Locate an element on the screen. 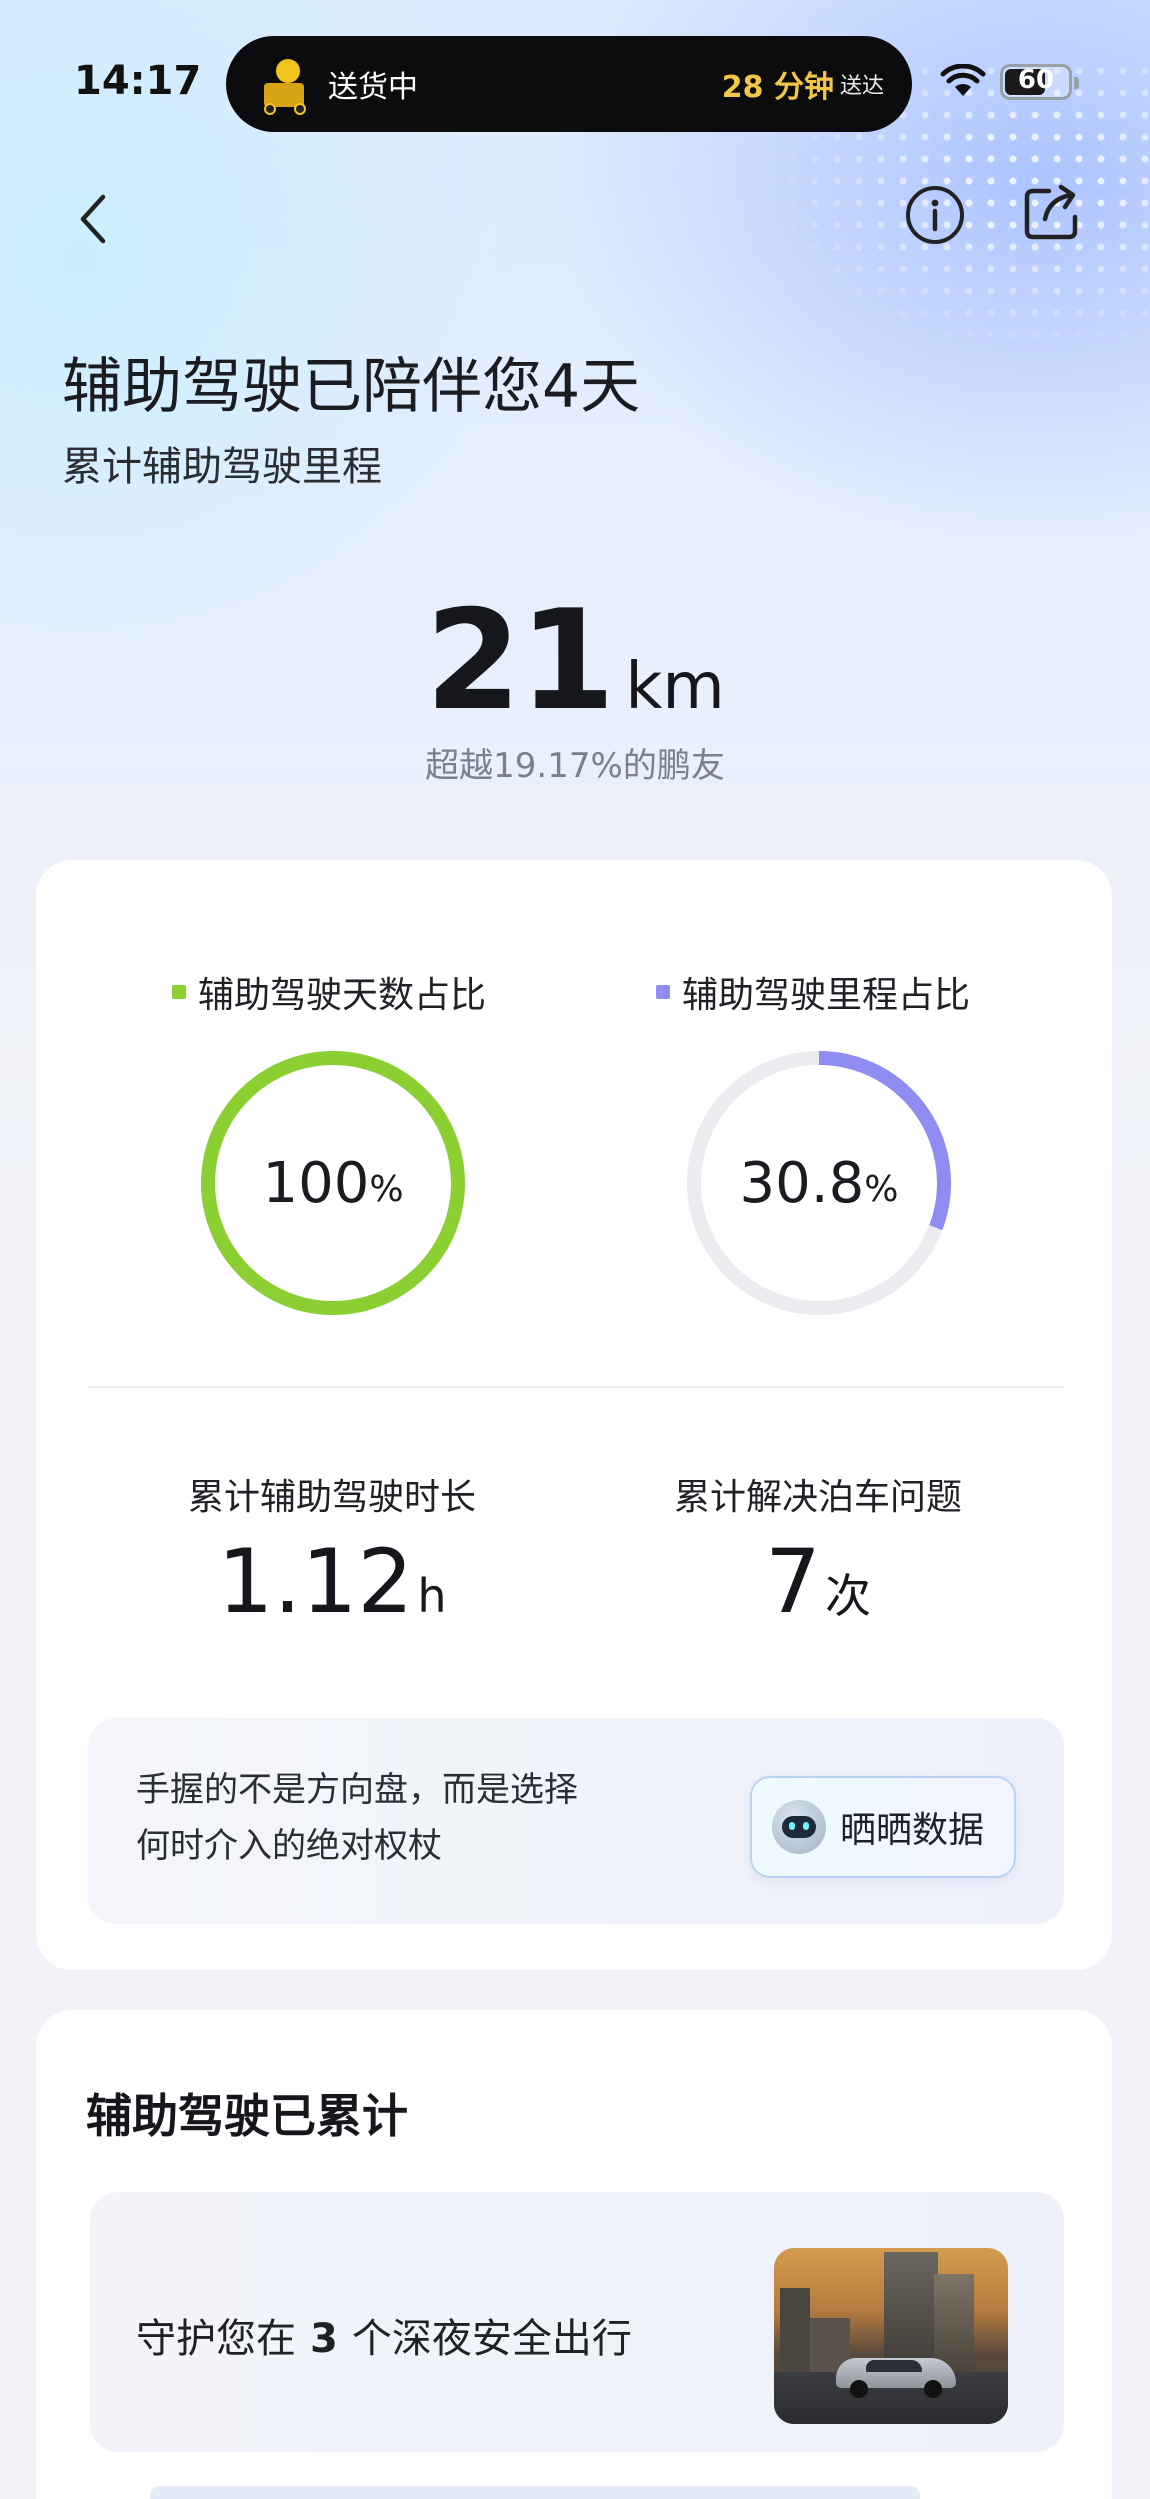 The image size is (1150, 2499). share-button is located at coordinates (1051, 213).